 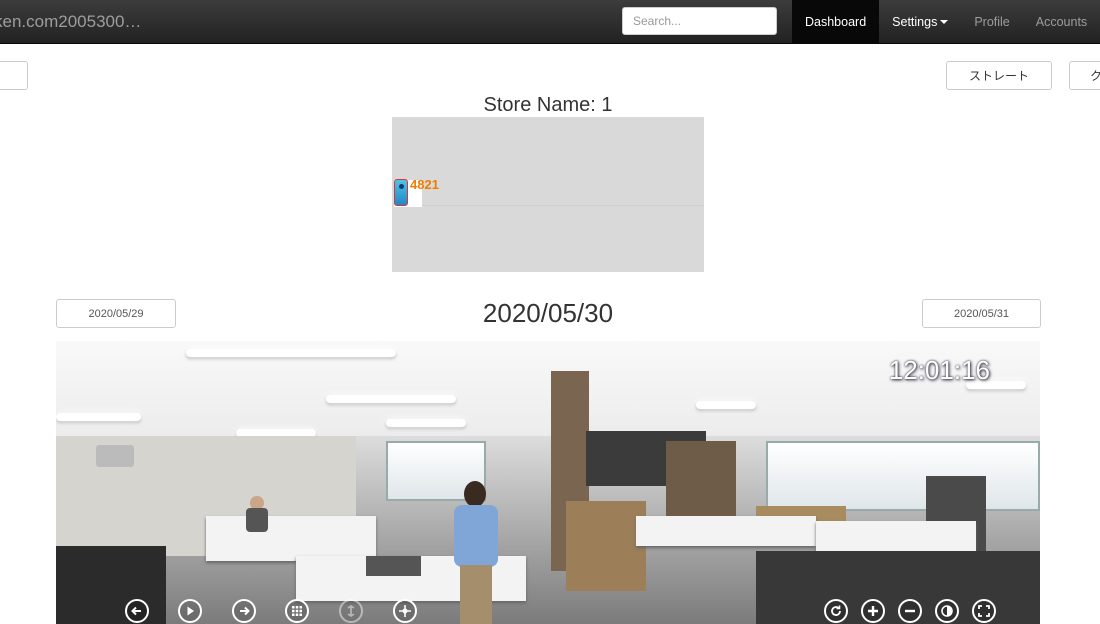 What do you see at coordinates (981, 313) in the screenshot?
I see `next-date-button: 2020/05/31` at bounding box center [981, 313].